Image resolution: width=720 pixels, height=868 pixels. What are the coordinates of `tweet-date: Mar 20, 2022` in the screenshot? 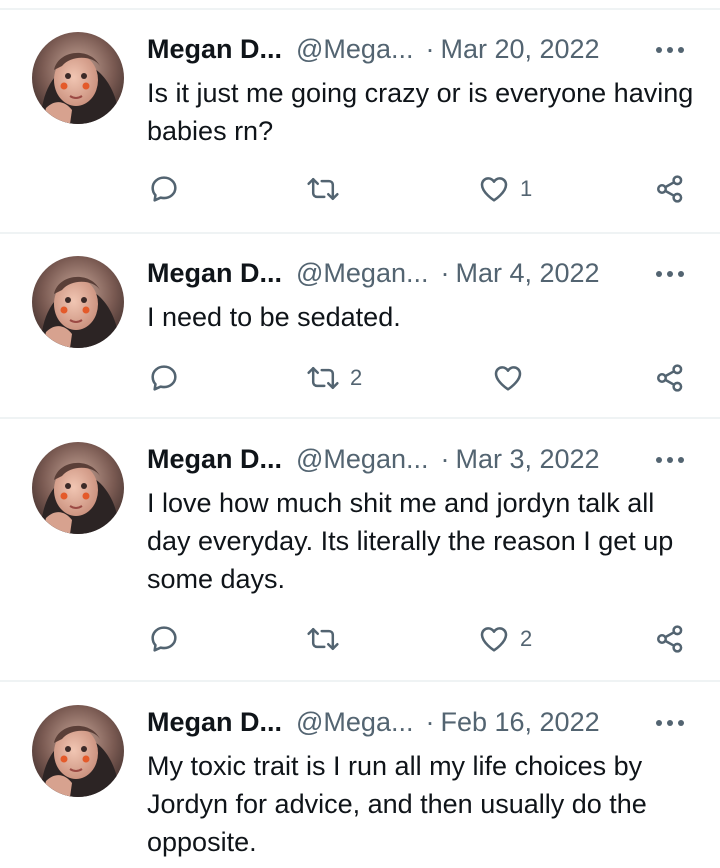 It's located at (519, 49).